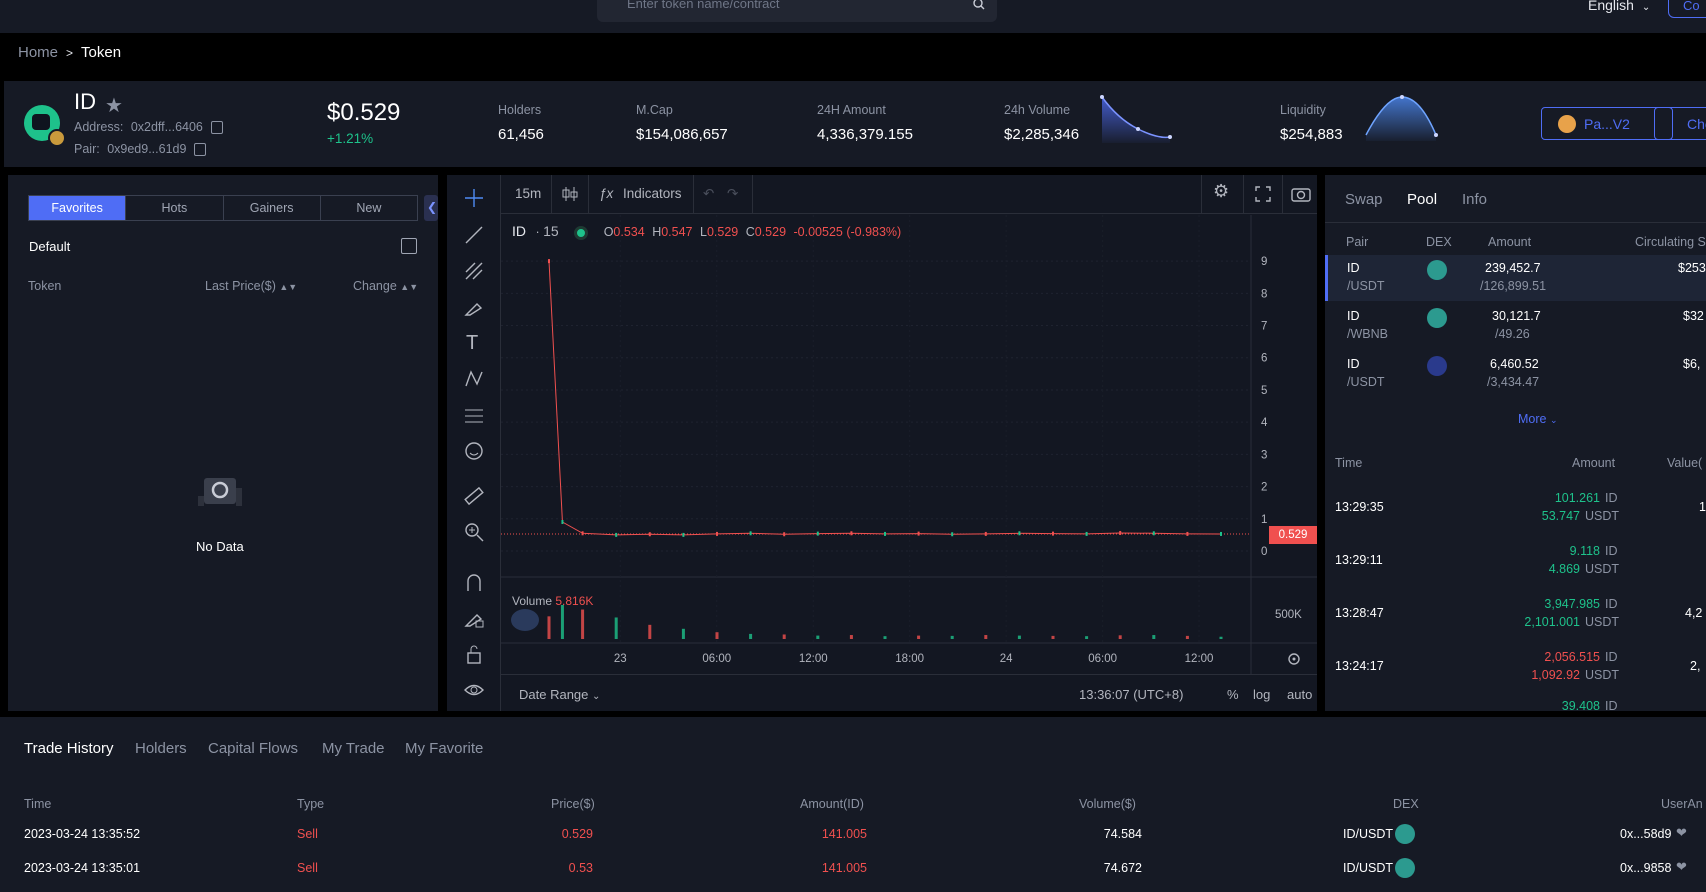 The width and height of the screenshot is (1706, 892). Describe the element at coordinates (216, 128) in the screenshot. I see `copy-address-icon` at that location.